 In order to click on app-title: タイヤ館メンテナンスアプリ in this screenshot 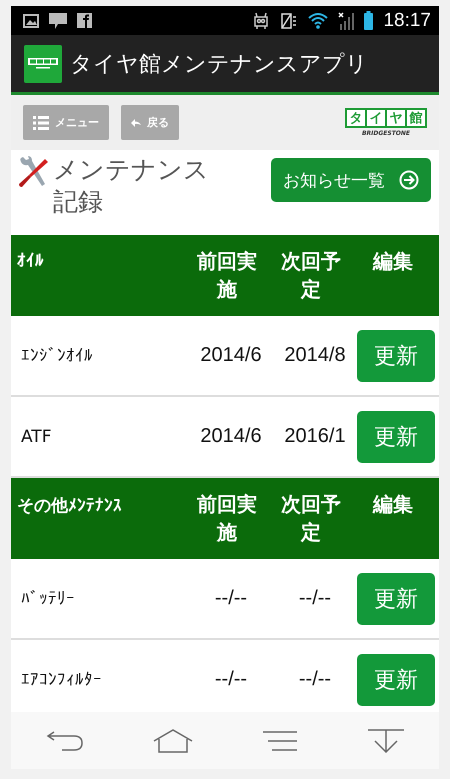, I will do `click(219, 64)`.